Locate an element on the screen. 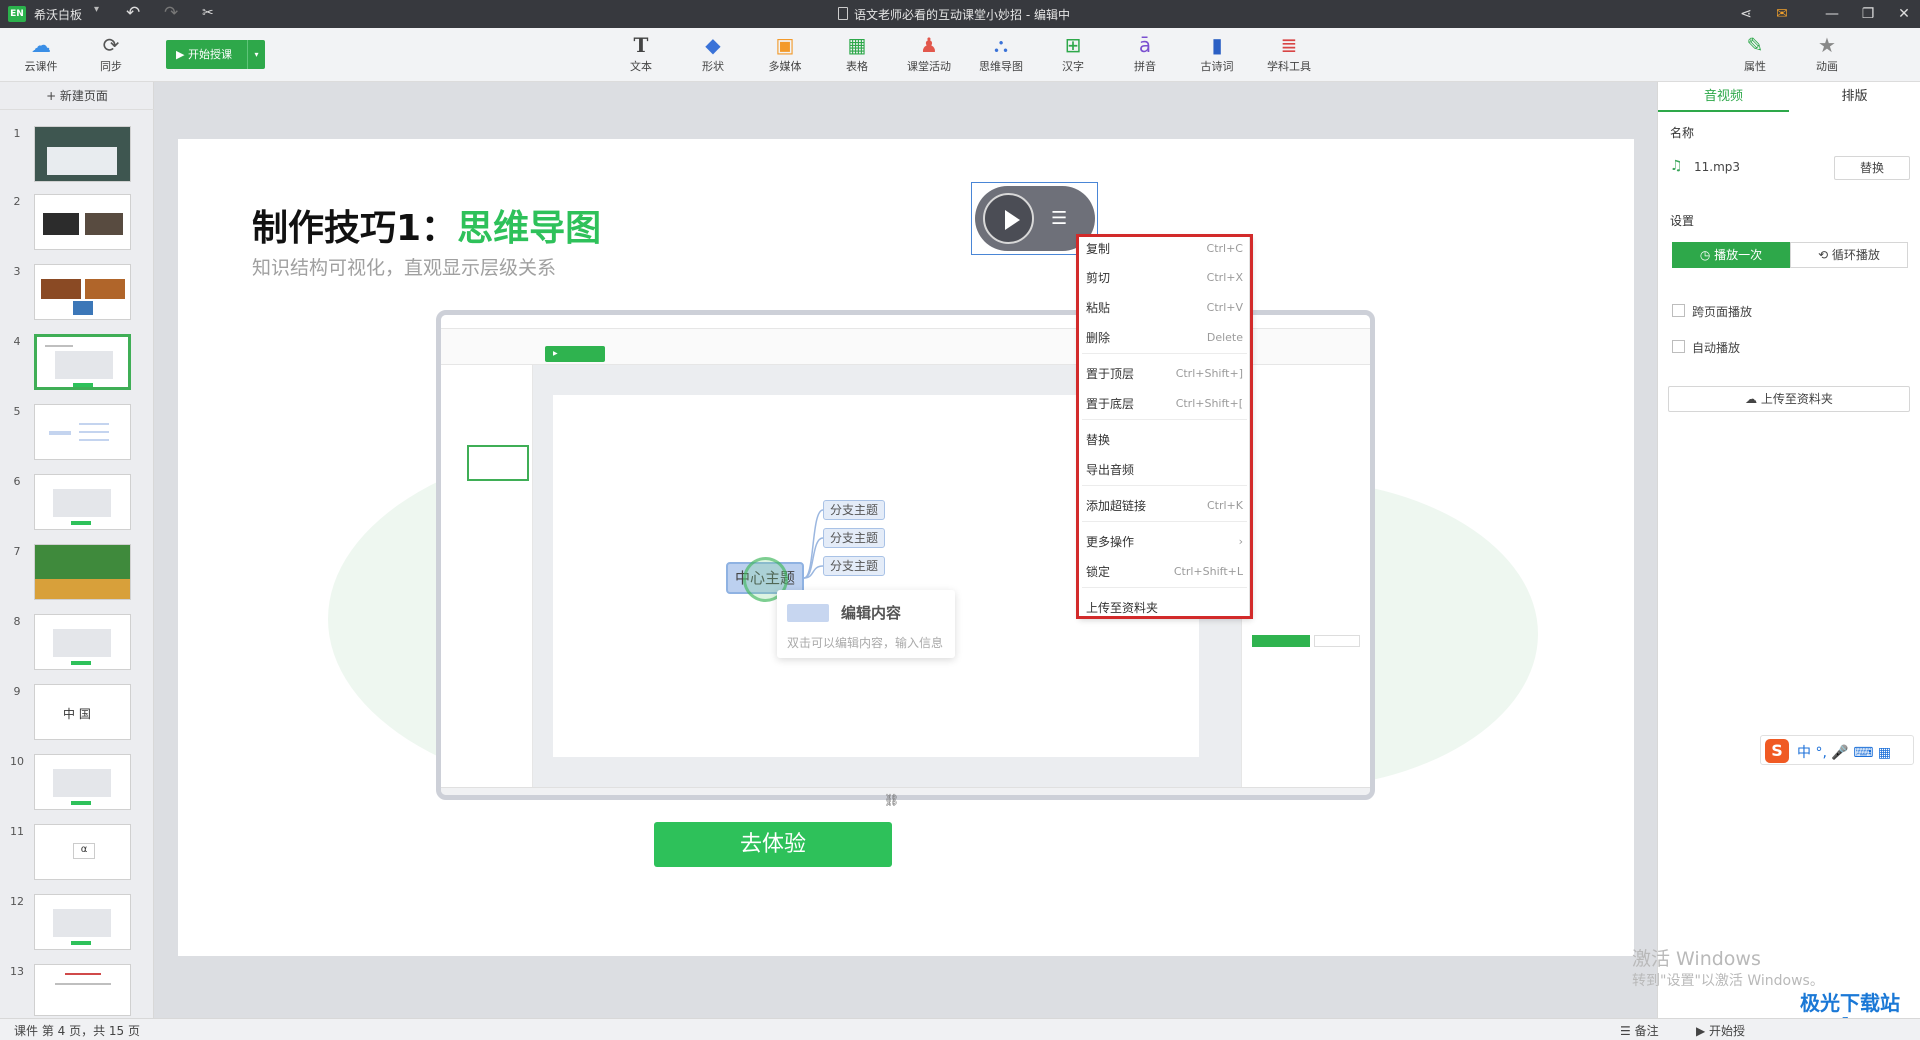  play-button is located at coordinates (1008, 218).